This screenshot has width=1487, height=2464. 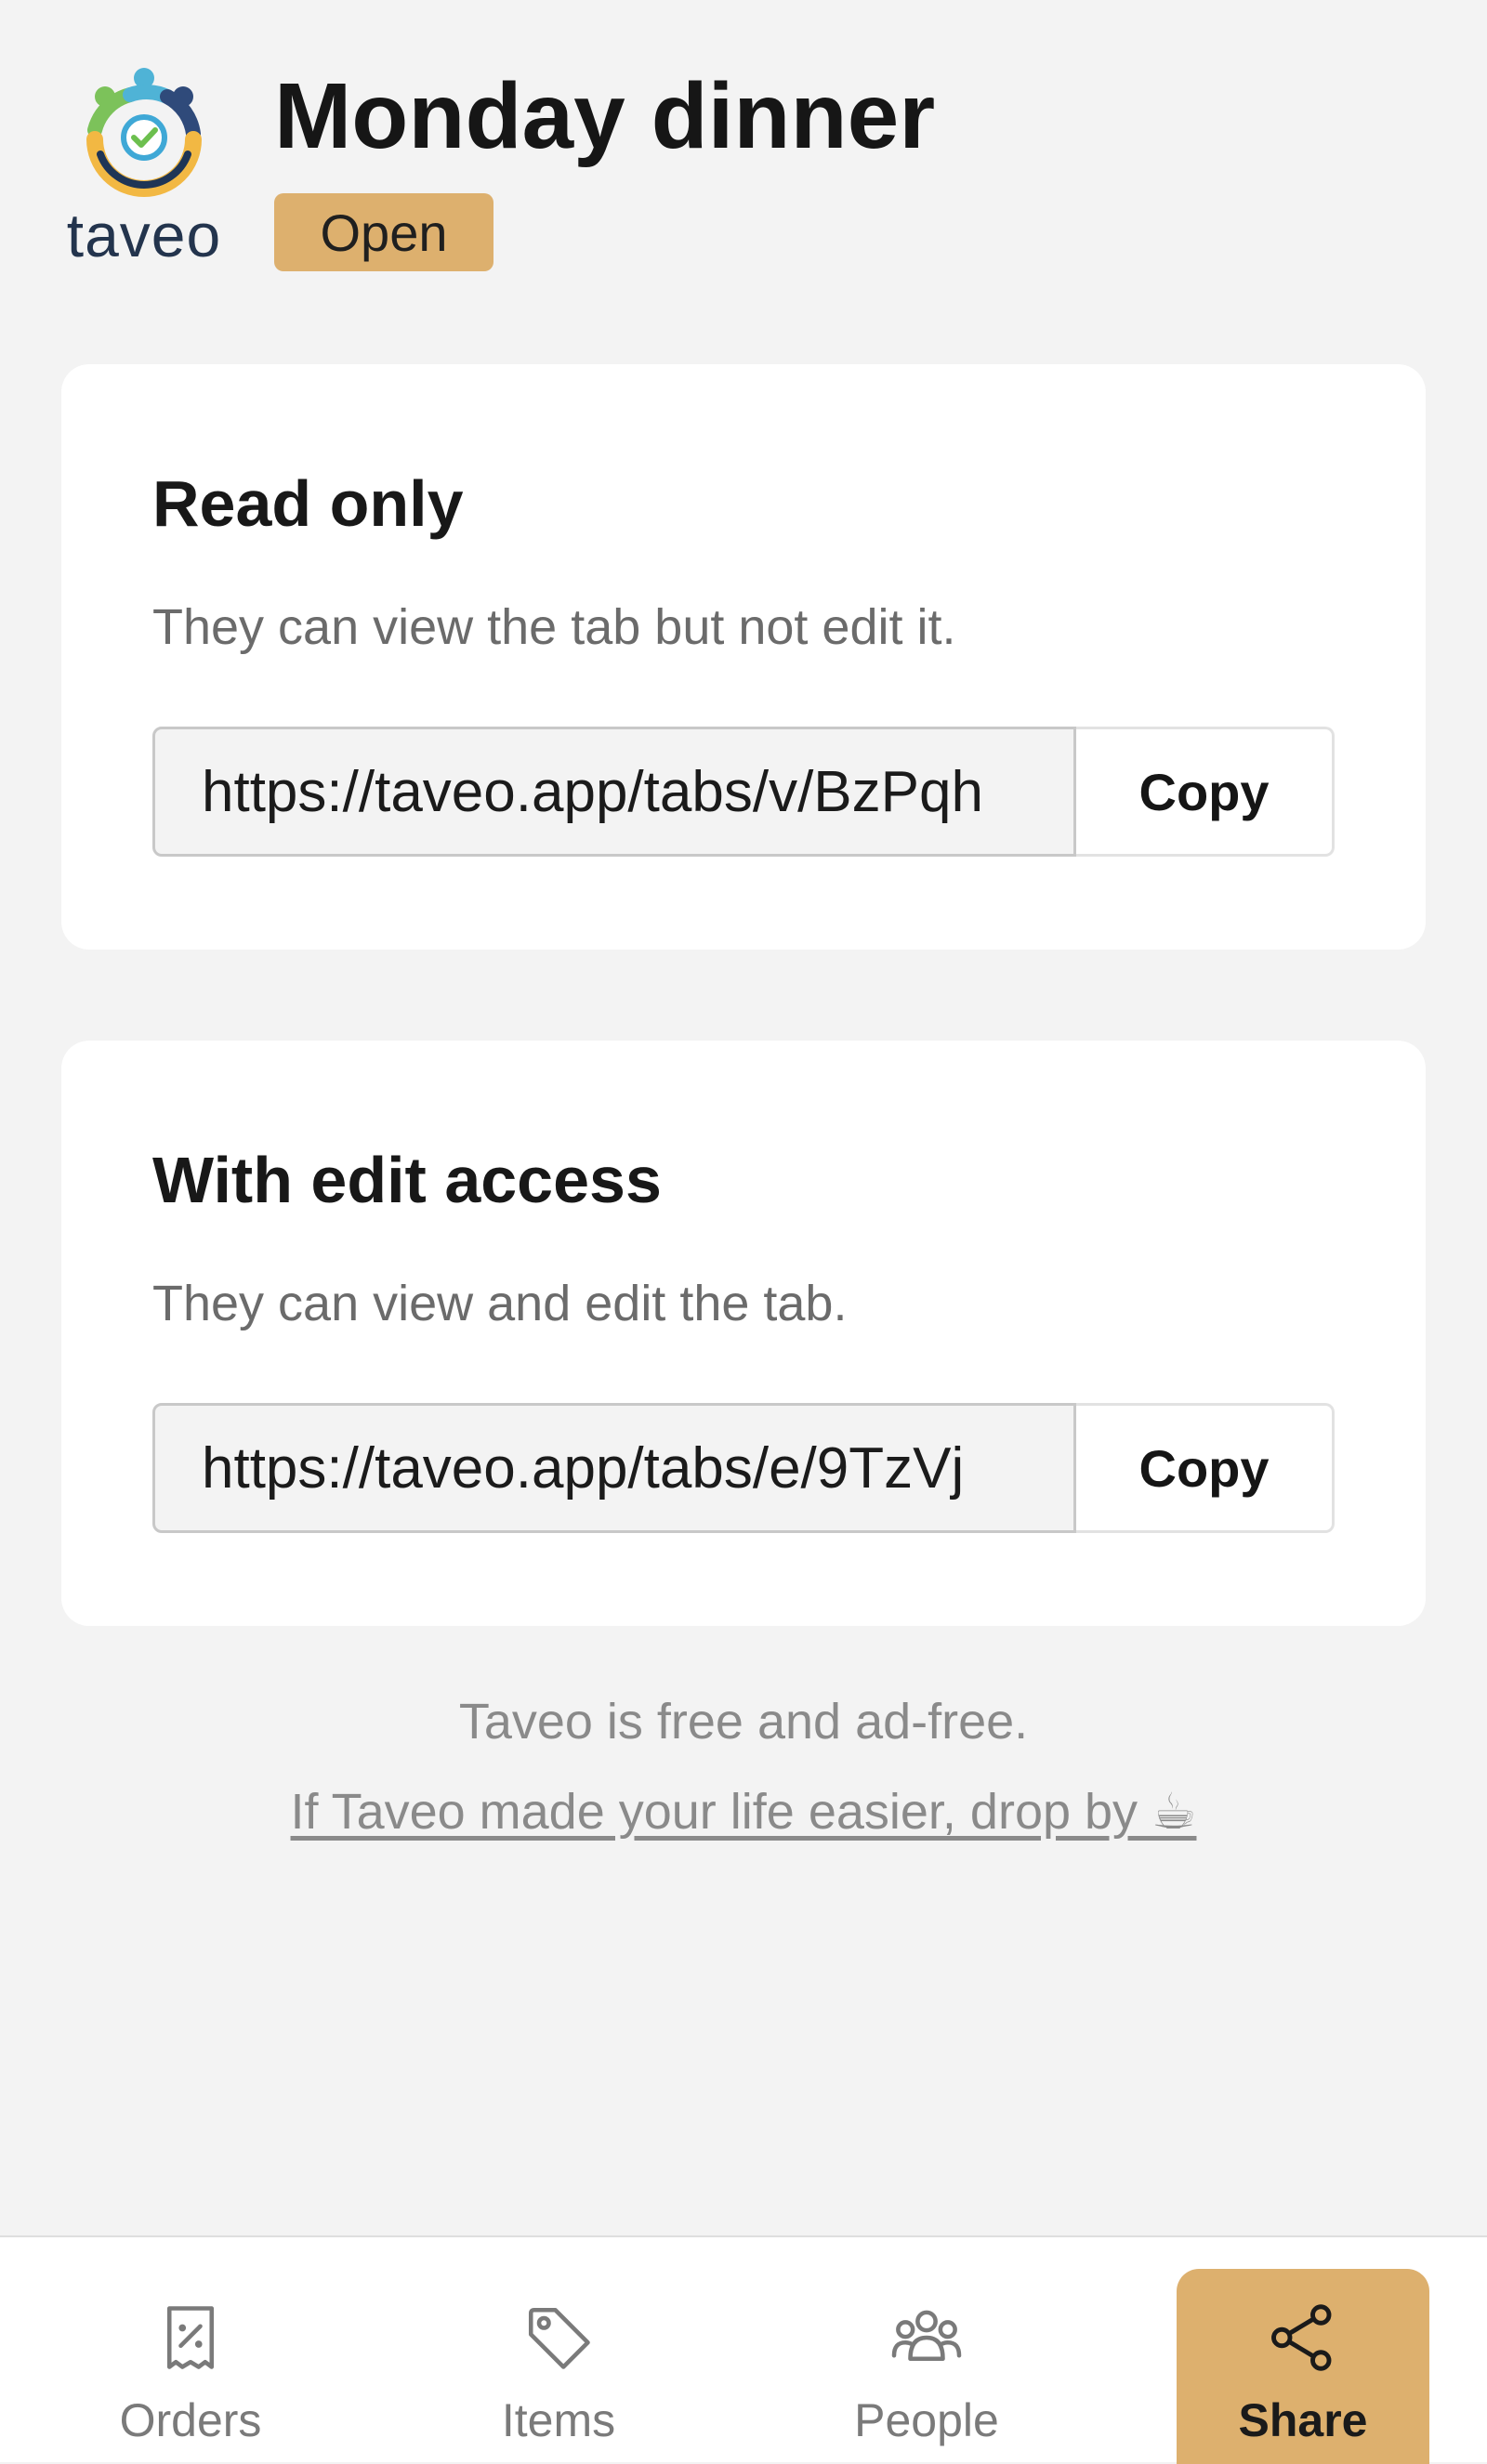 I want to click on logo-wordmark: taveo, so click(x=144, y=235).